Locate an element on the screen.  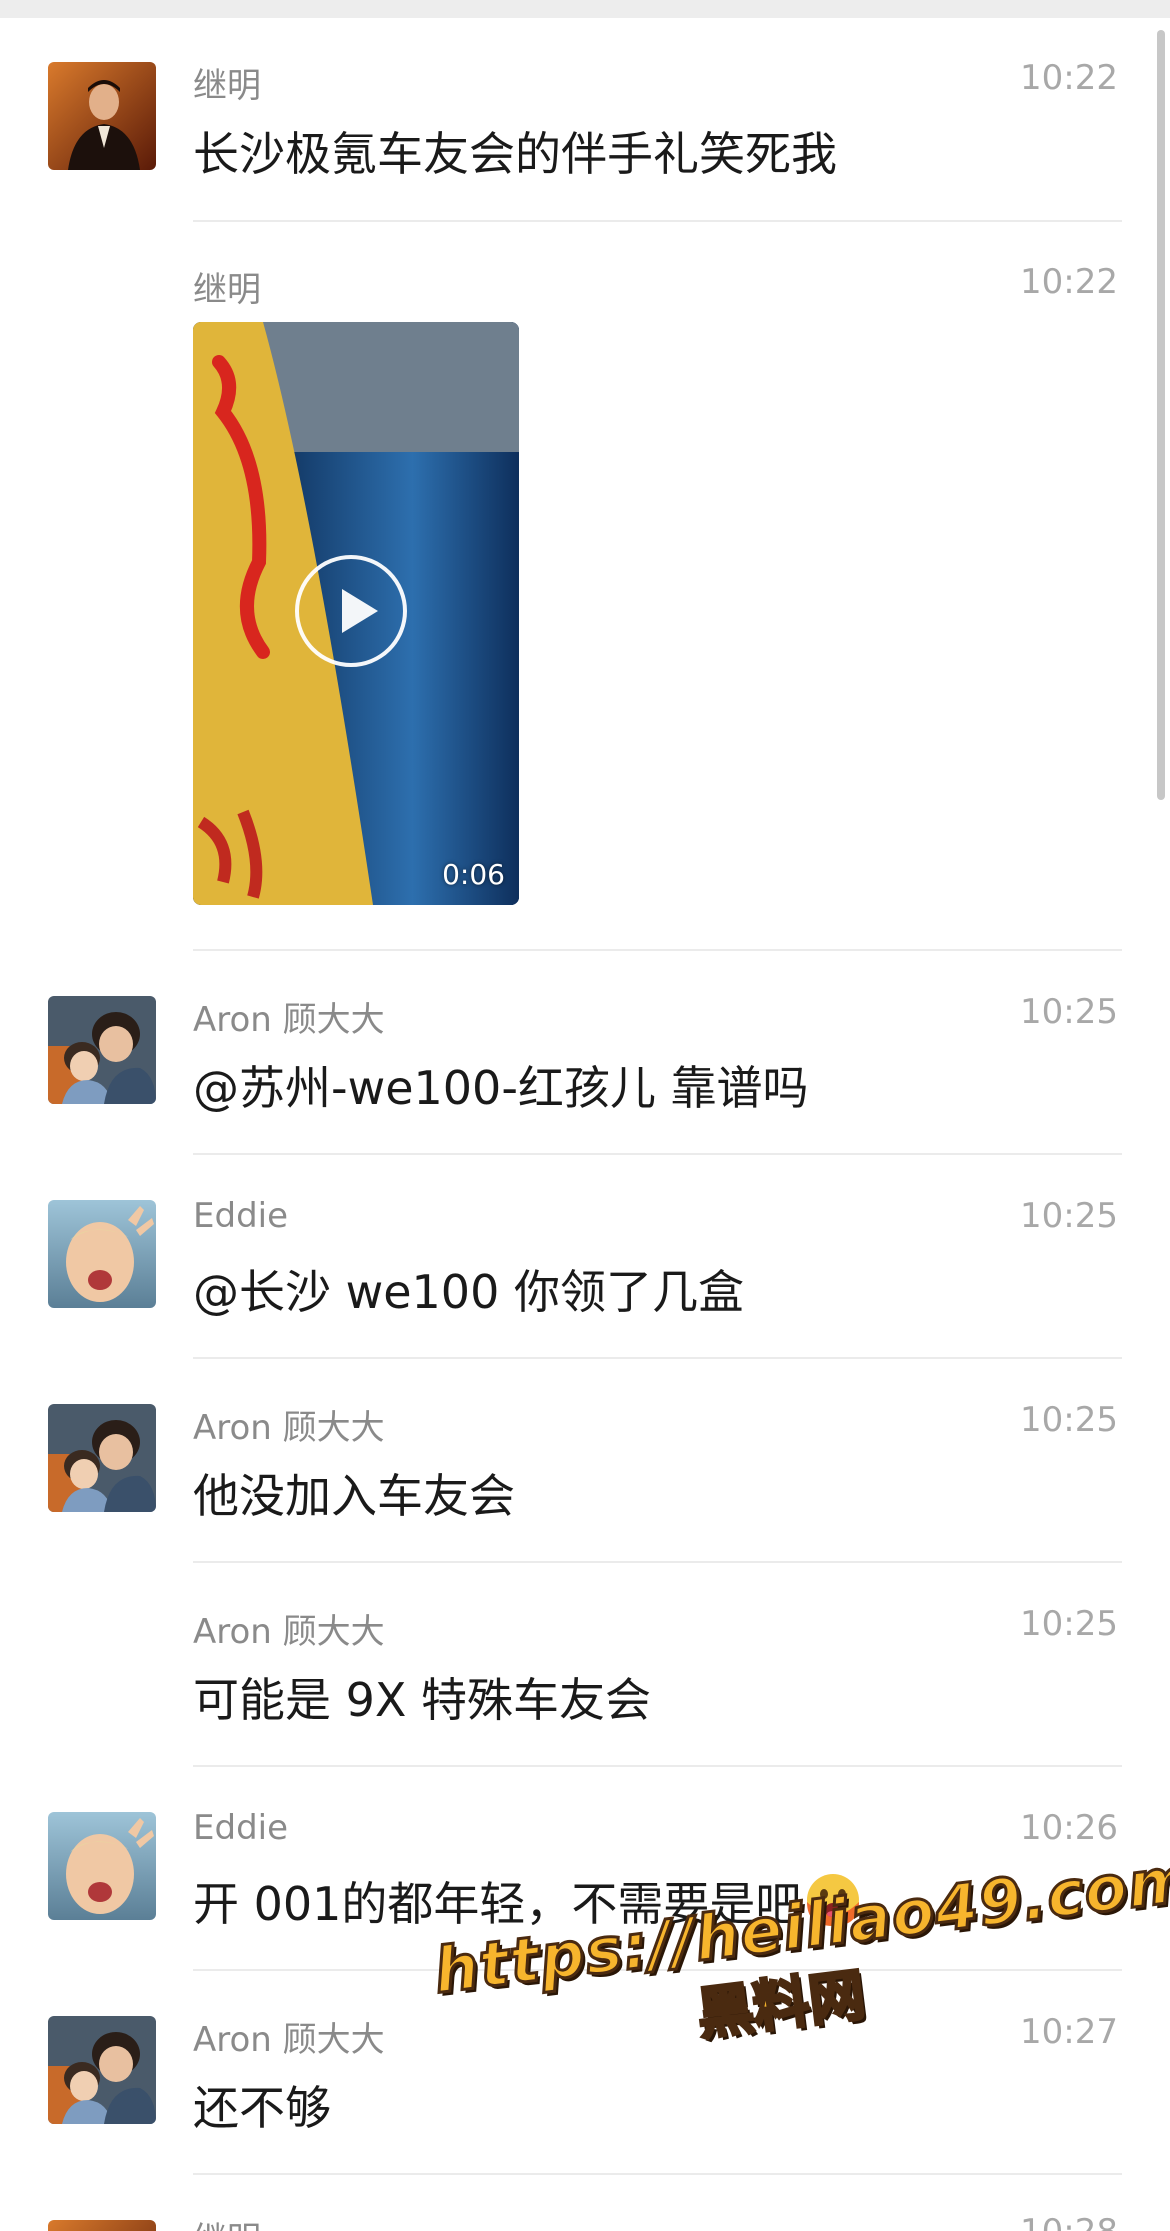
message-time: 10:26 is located at coordinates (1069, 1828).